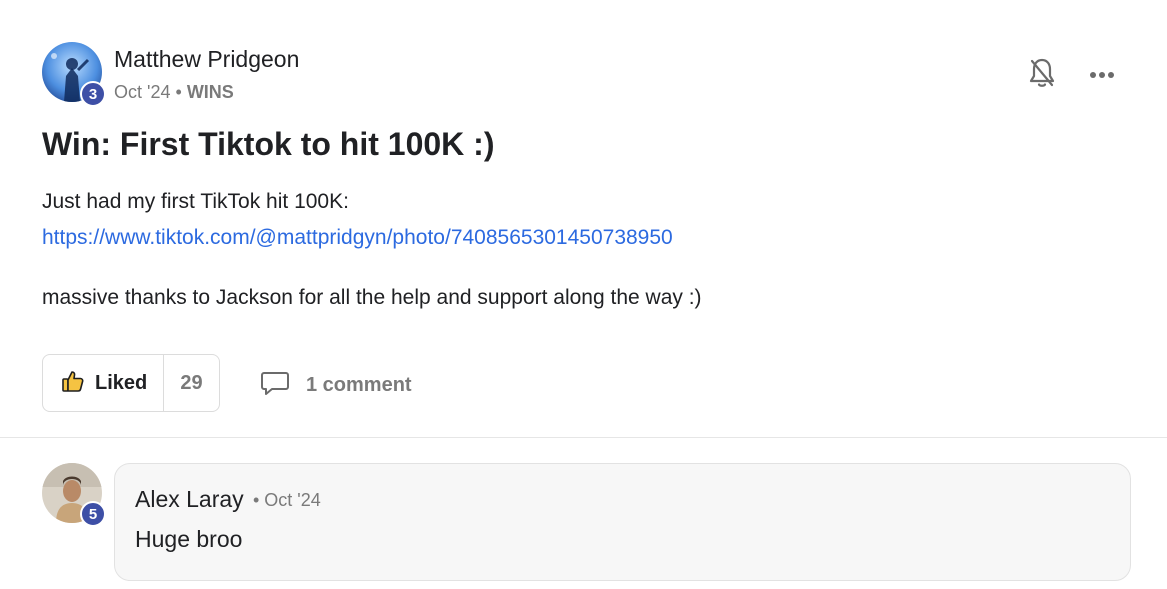 The width and height of the screenshot is (1167, 589). What do you see at coordinates (210, 92) in the screenshot?
I see `post-category: WINS` at bounding box center [210, 92].